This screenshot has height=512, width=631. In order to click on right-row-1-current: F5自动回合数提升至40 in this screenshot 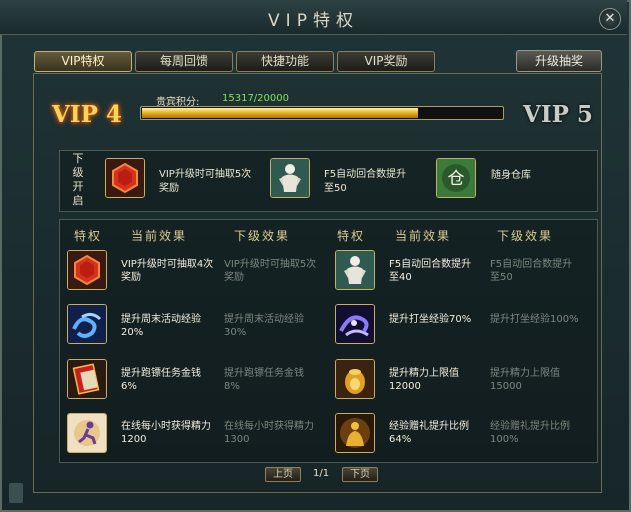, I will do `click(430, 271)`.